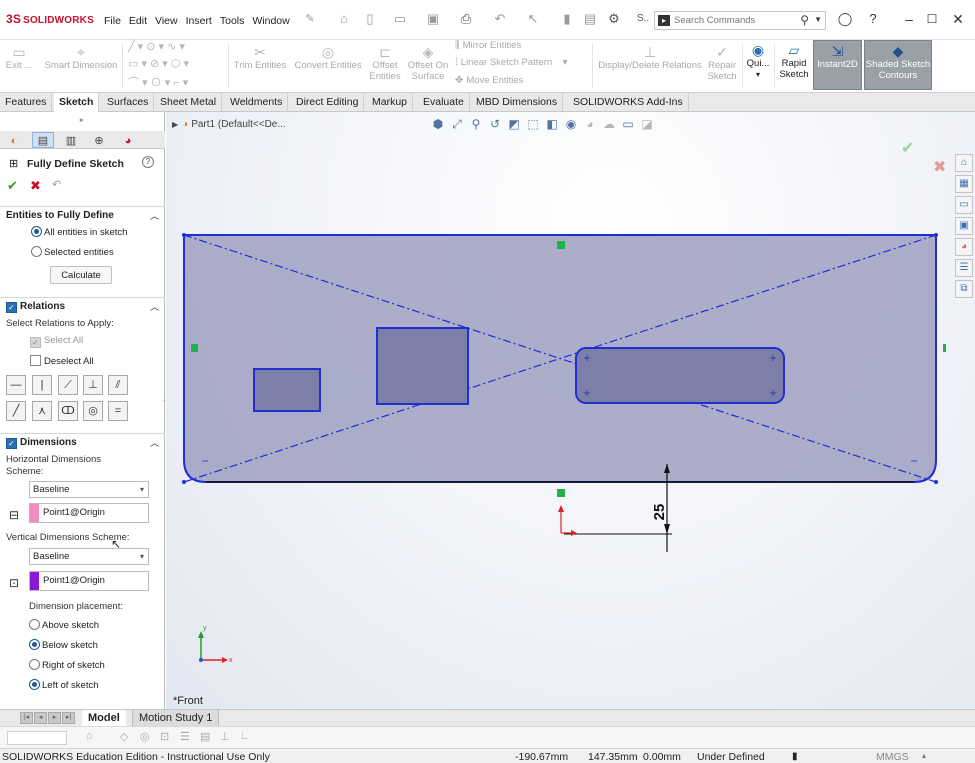 The height and width of the screenshot is (763, 975). Describe the element at coordinates (818, 19) in the screenshot. I see `chevron-down-icon: ▼` at that location.